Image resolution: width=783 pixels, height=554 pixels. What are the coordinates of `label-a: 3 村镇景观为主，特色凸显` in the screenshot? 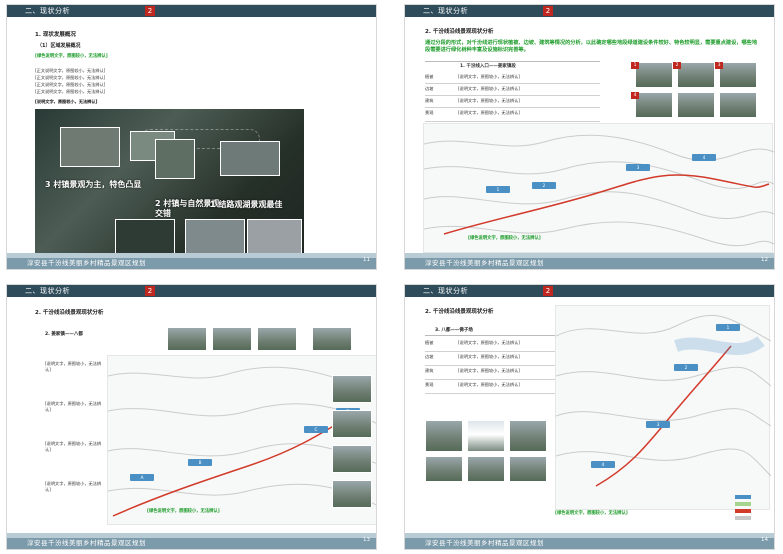 It's located at (93, 184).